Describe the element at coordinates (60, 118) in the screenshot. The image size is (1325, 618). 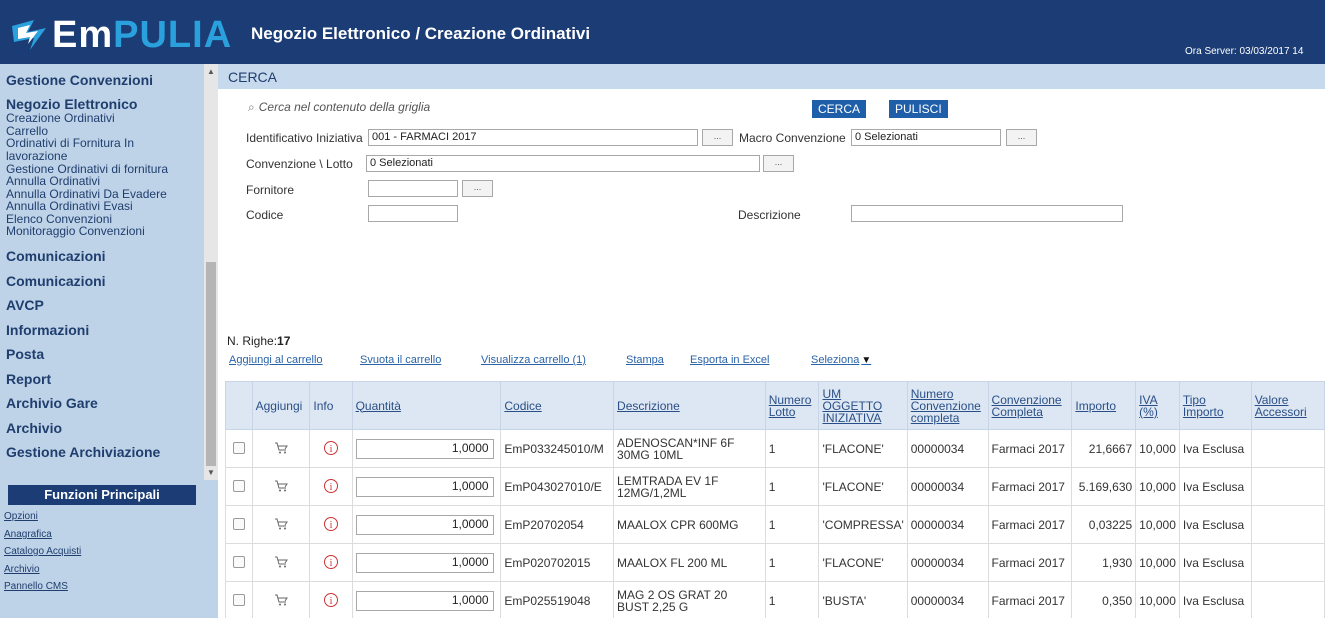
I see `sidebar-link-creazione-ordinativi: Creazione Ordinativi` at that location.